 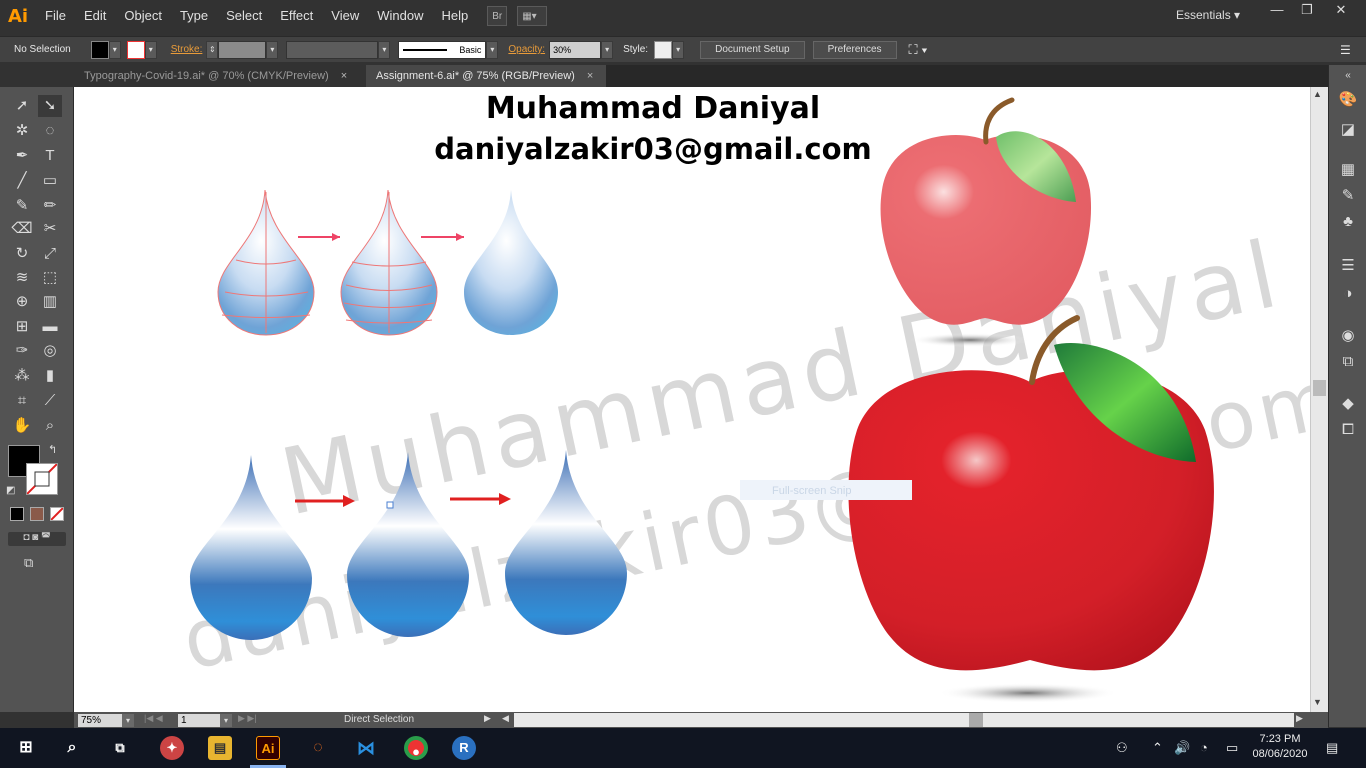 I want to click on style-swatch, so click(x=663, y=49).